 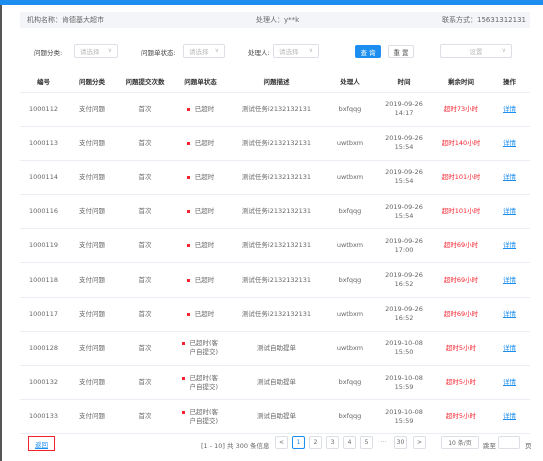 I want to click on prev-page-button: <, so click(x=281, y=442).